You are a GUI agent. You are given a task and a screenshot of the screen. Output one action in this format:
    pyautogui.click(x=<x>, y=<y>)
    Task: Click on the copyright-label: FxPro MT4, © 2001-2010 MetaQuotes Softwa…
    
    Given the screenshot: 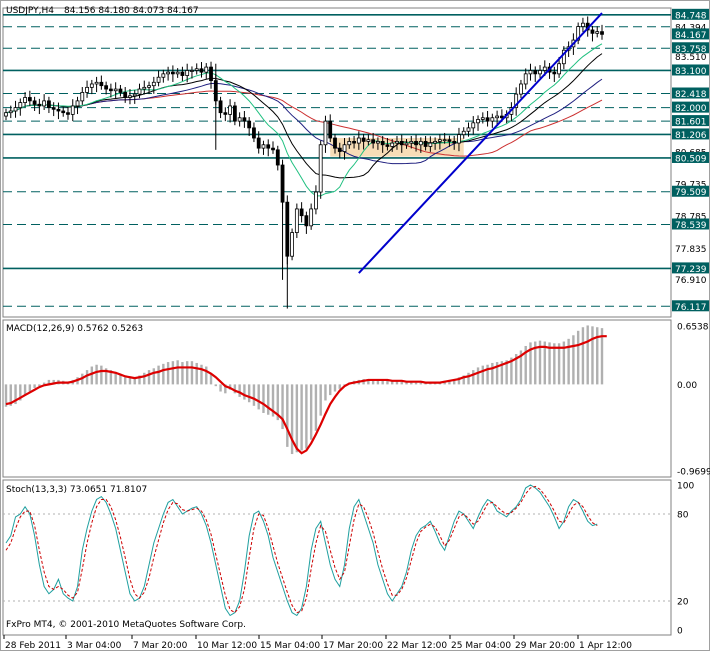 What is the action you would take?
    pyautogui.click(x=126, y=625)
    